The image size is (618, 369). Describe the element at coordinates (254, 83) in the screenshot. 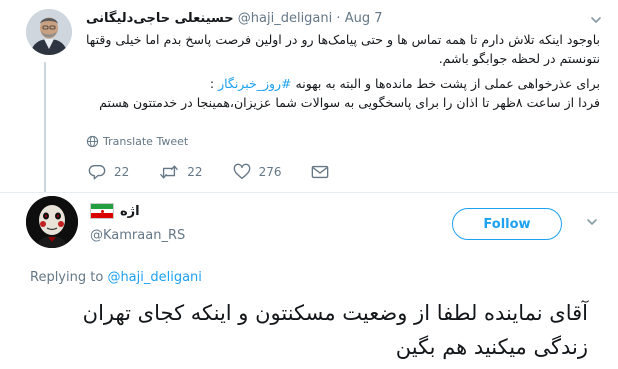

I see `hashtag-link: #روز_خبرنگار` at that location.